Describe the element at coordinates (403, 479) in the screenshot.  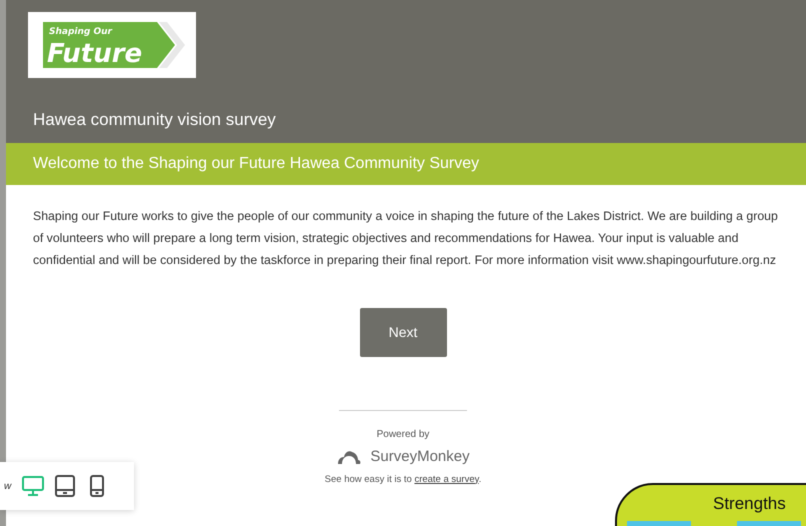
I see `promo-text: See how easy it is to create a survey.` at that location.